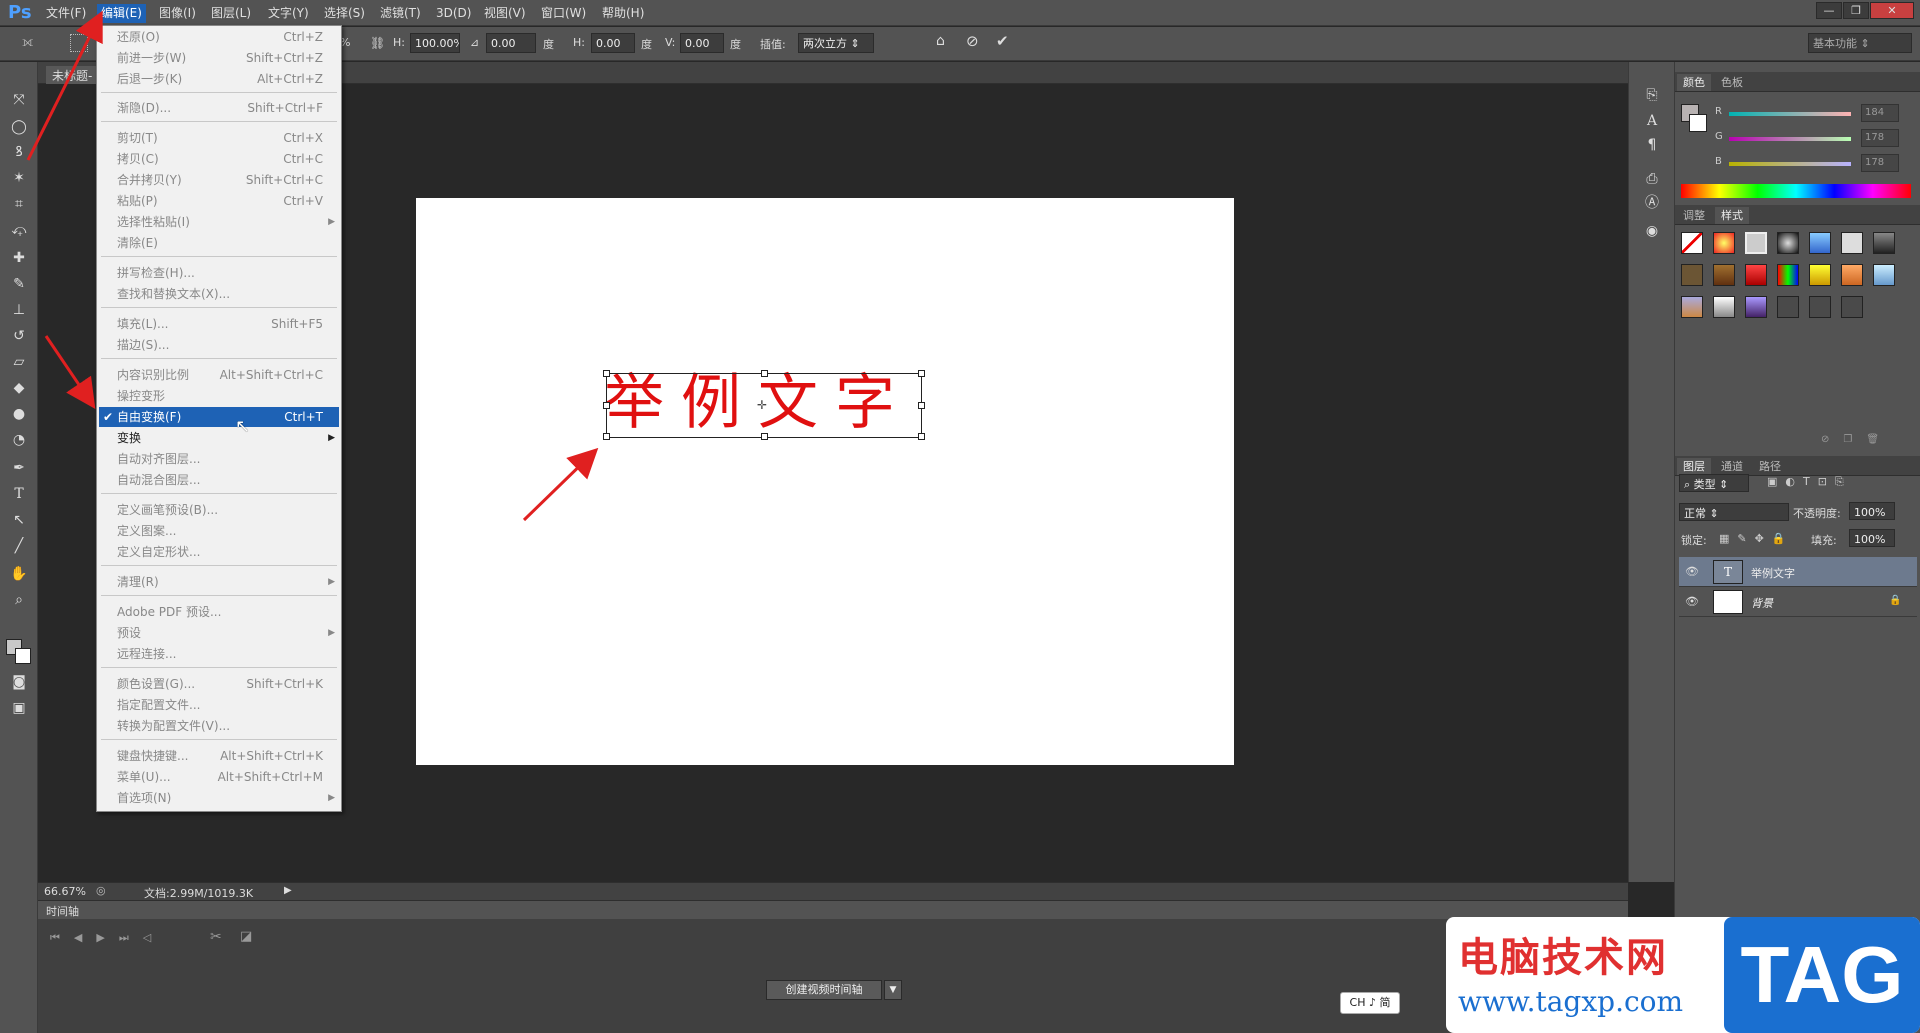 The height and width of the screenshot is (1033, 1920). Describe the element at coordinates (312, 266) in the screenshot. I see `annotation-arrows` at that location.